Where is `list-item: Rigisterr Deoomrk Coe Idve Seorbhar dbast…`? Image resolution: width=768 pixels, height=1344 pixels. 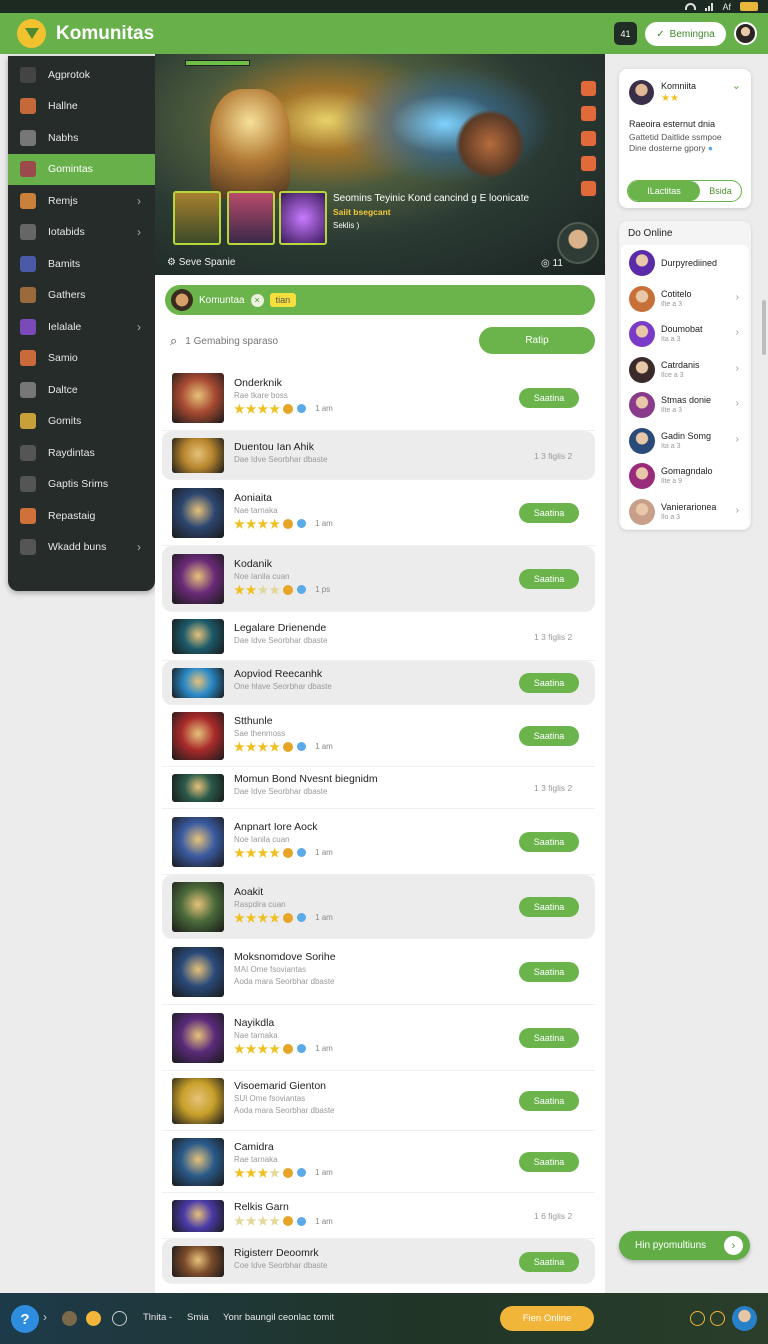 list-item: Rigisterr Deoomrk Coe Idve Seorbhar dbast… is located at coordinates (378, 1261).